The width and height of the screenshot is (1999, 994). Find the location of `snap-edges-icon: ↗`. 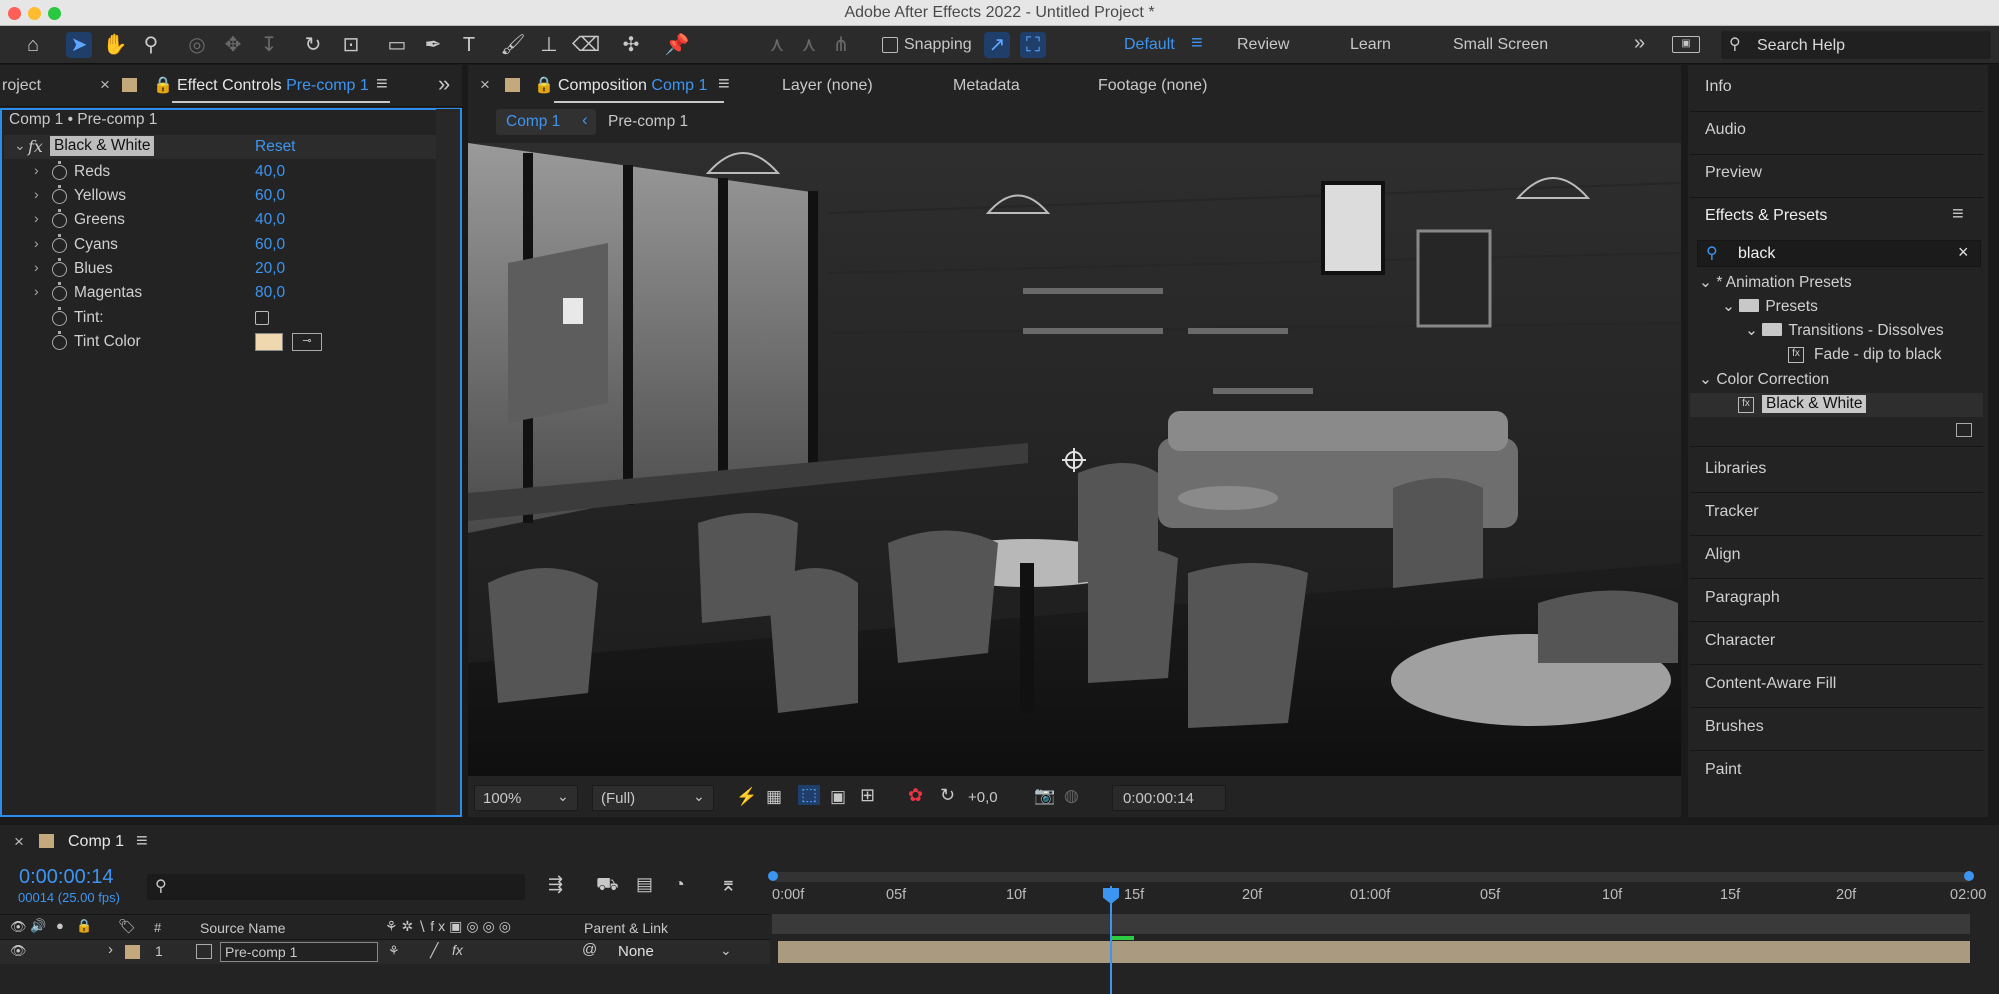

snap-edges-icon: ↗ is located at coordinates (997, 45).